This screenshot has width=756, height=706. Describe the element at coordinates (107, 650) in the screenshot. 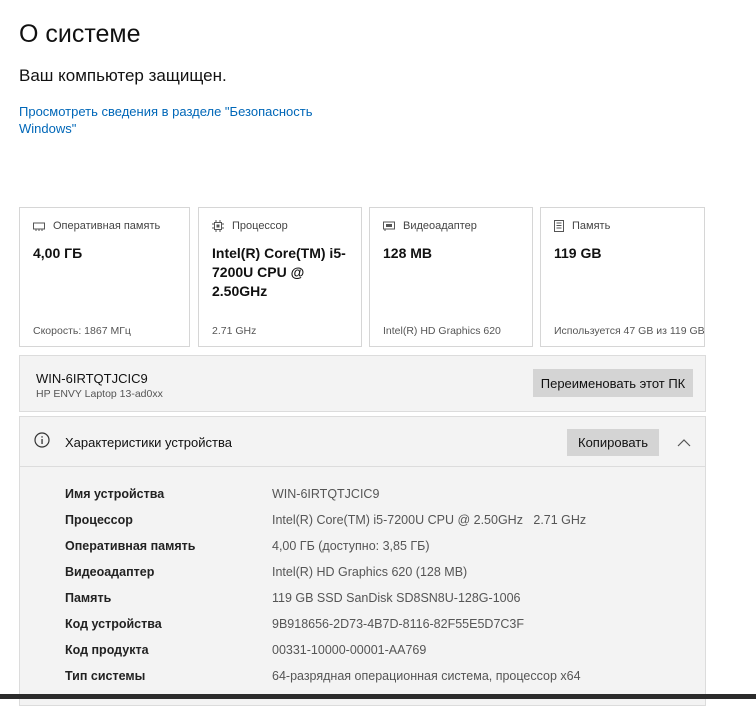

I see `spec-key: Код продукта` at that location.